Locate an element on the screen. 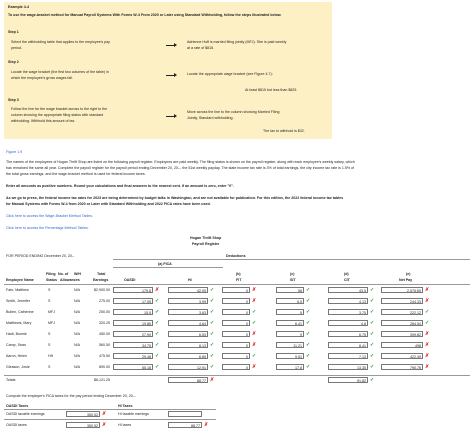 This screenshot has width=474, height=439. totals-cit-input: 91.82 is located at coordinates (348, 380).